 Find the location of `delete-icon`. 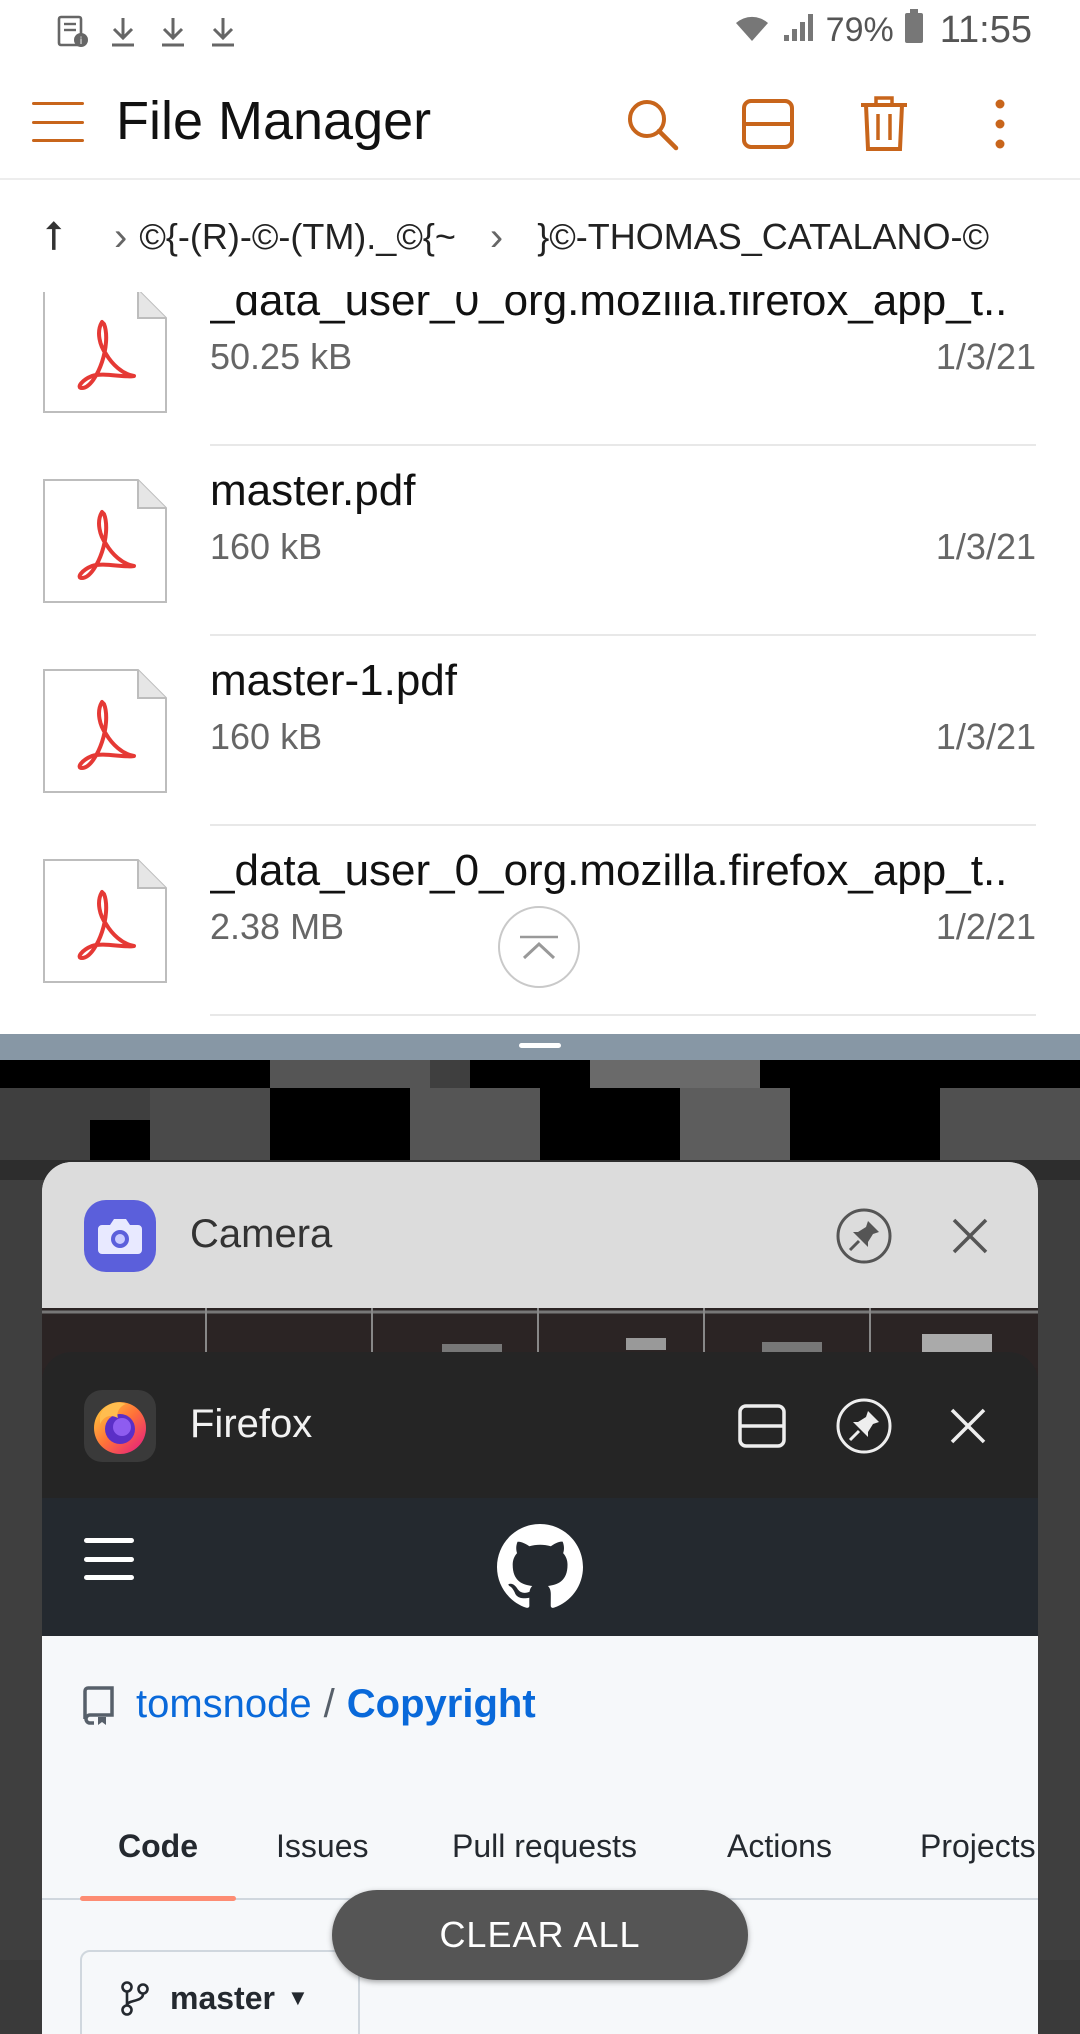

delete-icon is located at coordinates (884, 123).